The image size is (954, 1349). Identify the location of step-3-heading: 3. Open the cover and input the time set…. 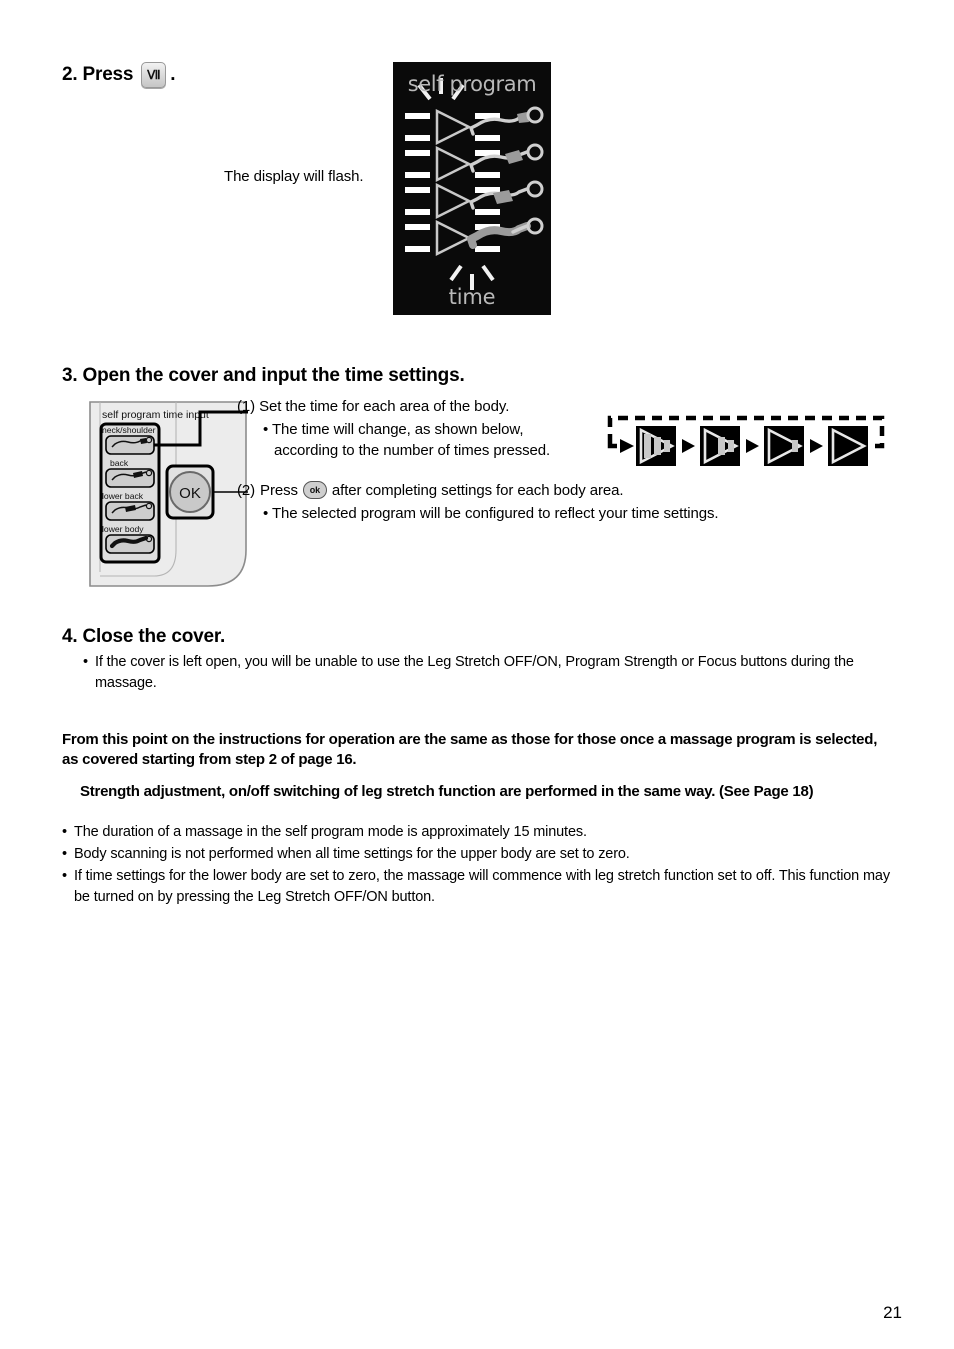
(263, 375).